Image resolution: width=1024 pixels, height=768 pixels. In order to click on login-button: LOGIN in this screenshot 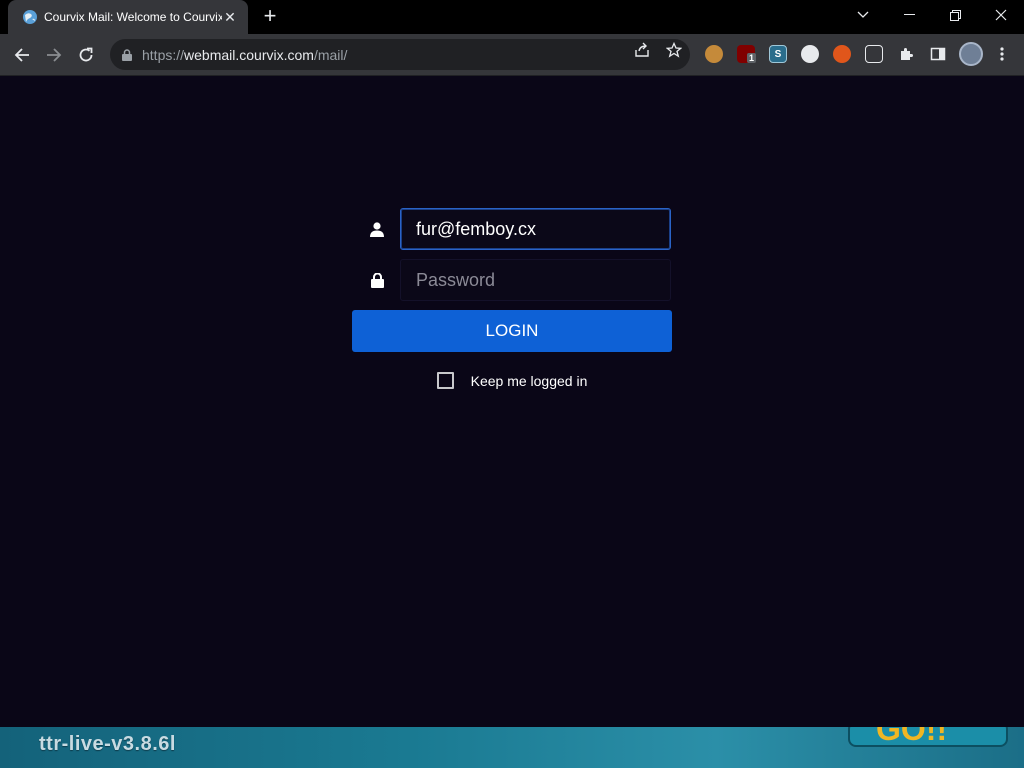, I will do `click(512, 331)`.